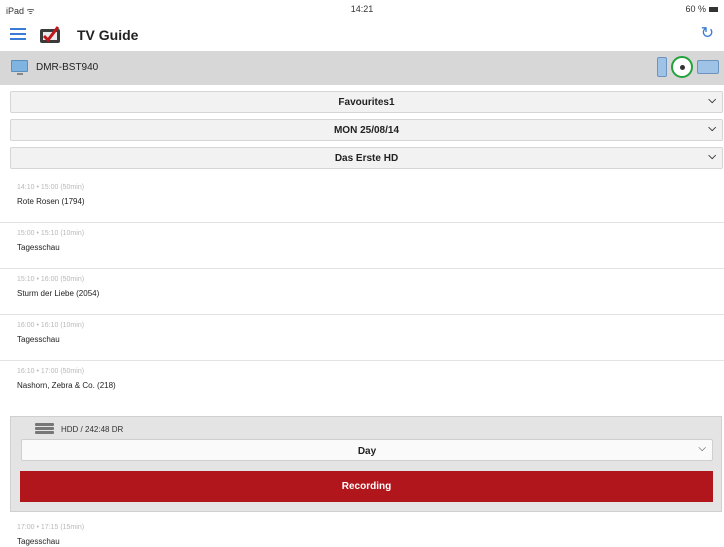  What do you see at coordinates (362, 68) in the screenshot?
I see `device-bar: DMR-BST940` at bounding box center [362, 68].